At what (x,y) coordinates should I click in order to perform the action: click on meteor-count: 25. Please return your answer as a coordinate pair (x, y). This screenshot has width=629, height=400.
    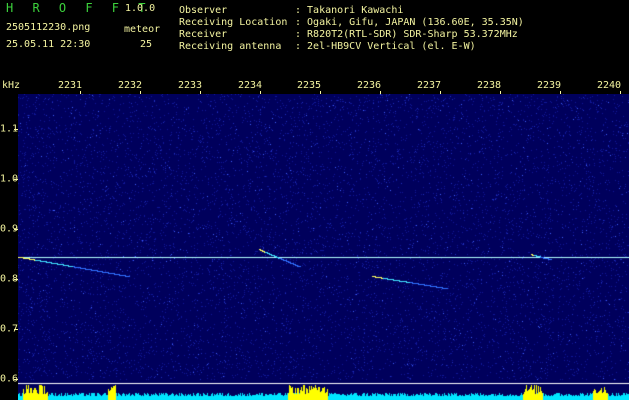
    Looking at the image, I should click on (146, 44).